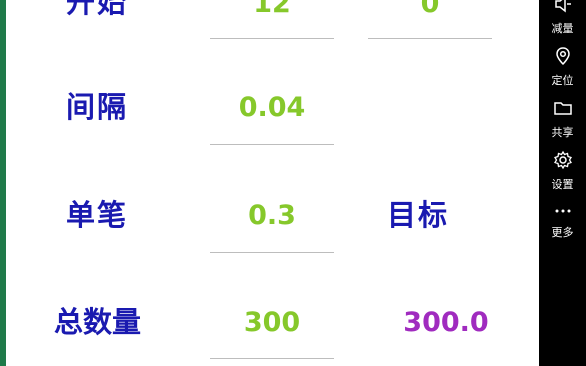  I want to click on sidebar-item-more: 更多, so click(562, 221).